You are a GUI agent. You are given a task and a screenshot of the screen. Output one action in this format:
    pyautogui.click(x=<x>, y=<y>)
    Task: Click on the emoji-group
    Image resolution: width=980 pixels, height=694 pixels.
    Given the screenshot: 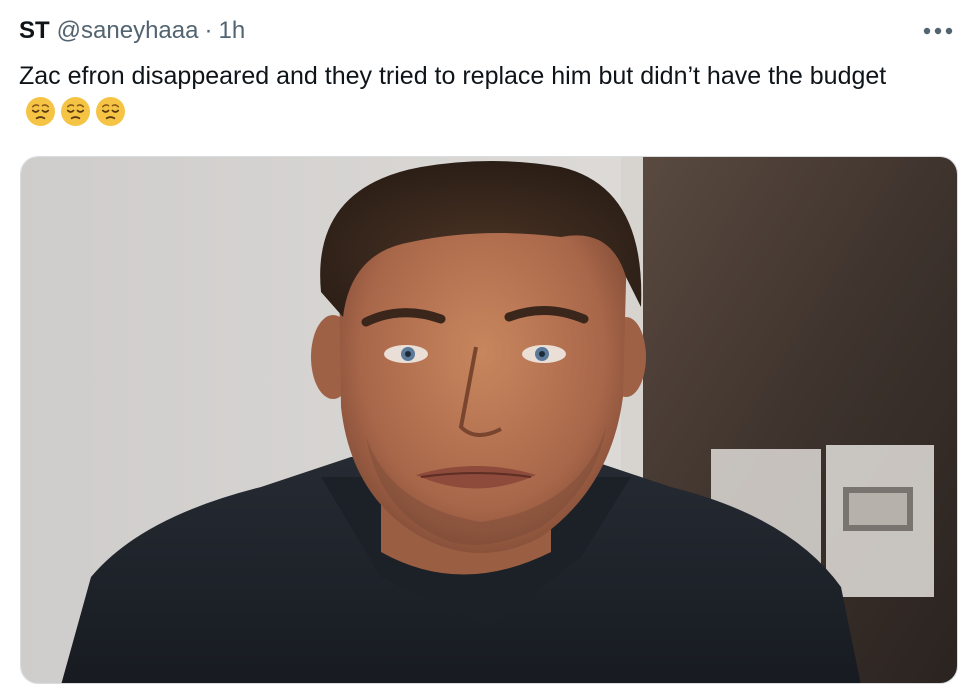 What is the action you would take?
    pyautogui.click(x=75, y=111)
    